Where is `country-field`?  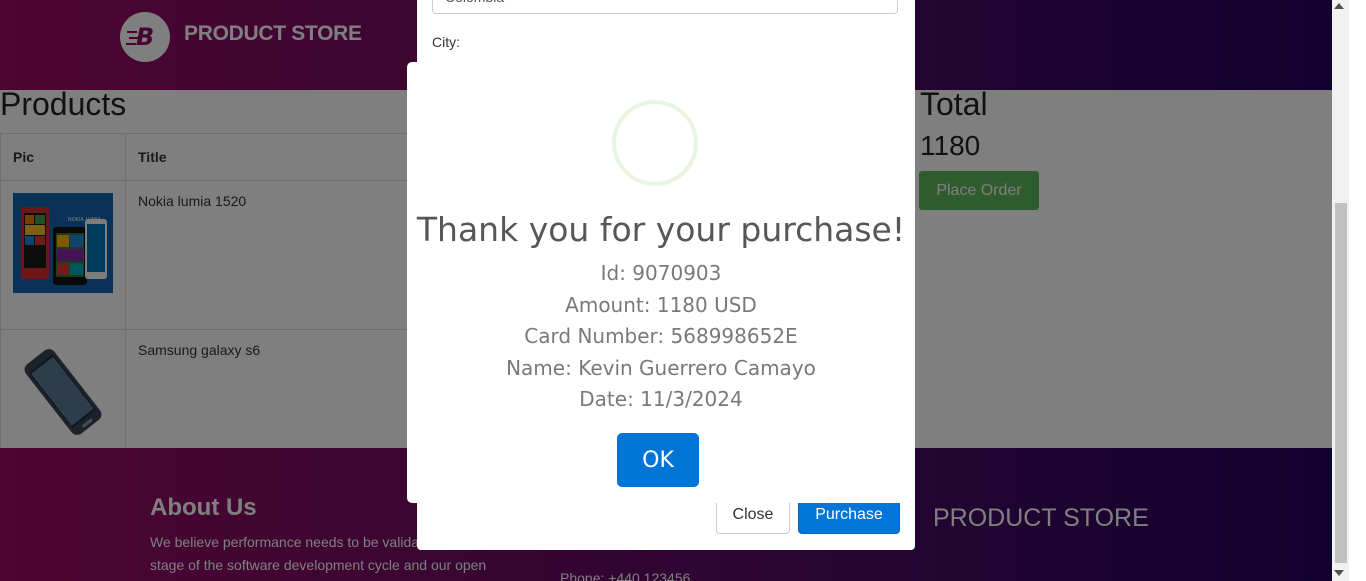 country-field is located at coordinates (665, 7).